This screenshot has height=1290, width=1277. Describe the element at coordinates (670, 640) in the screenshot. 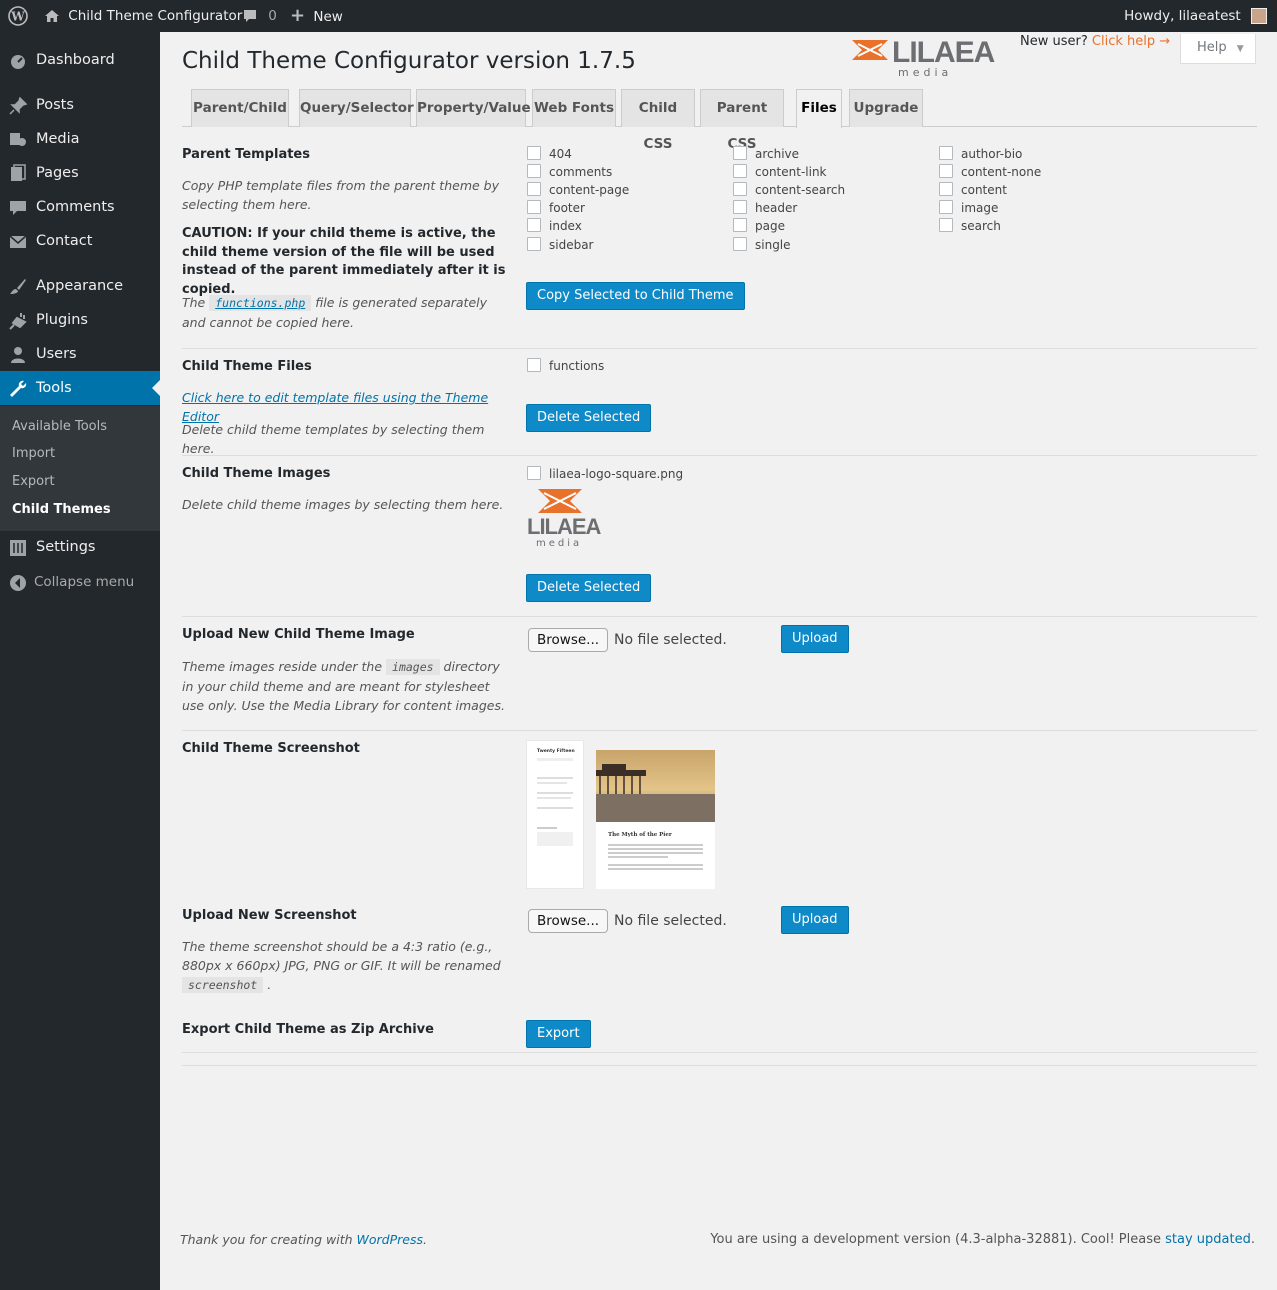

I see `image-file-status: No file selected.` at that location.